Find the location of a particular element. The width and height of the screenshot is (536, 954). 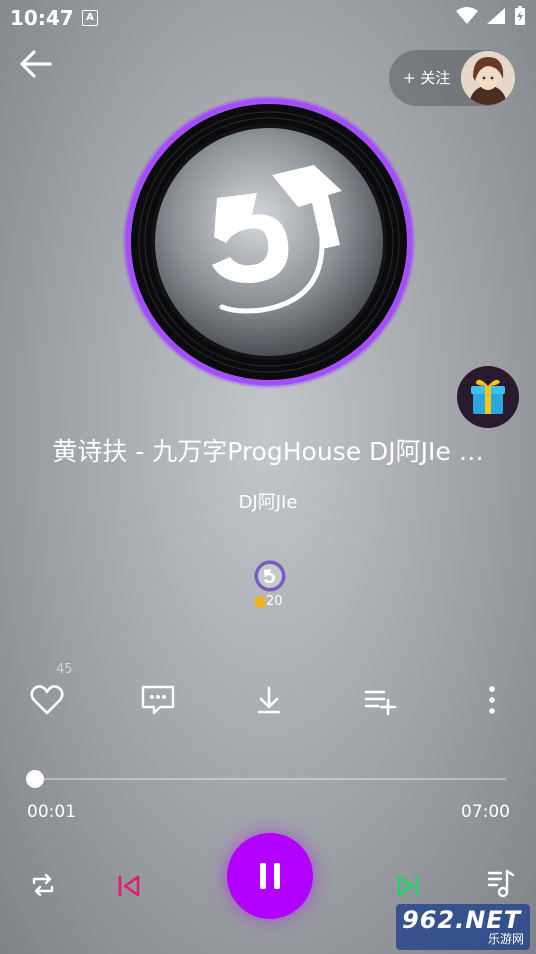

previous-icon is located at coordinates (129, 886).